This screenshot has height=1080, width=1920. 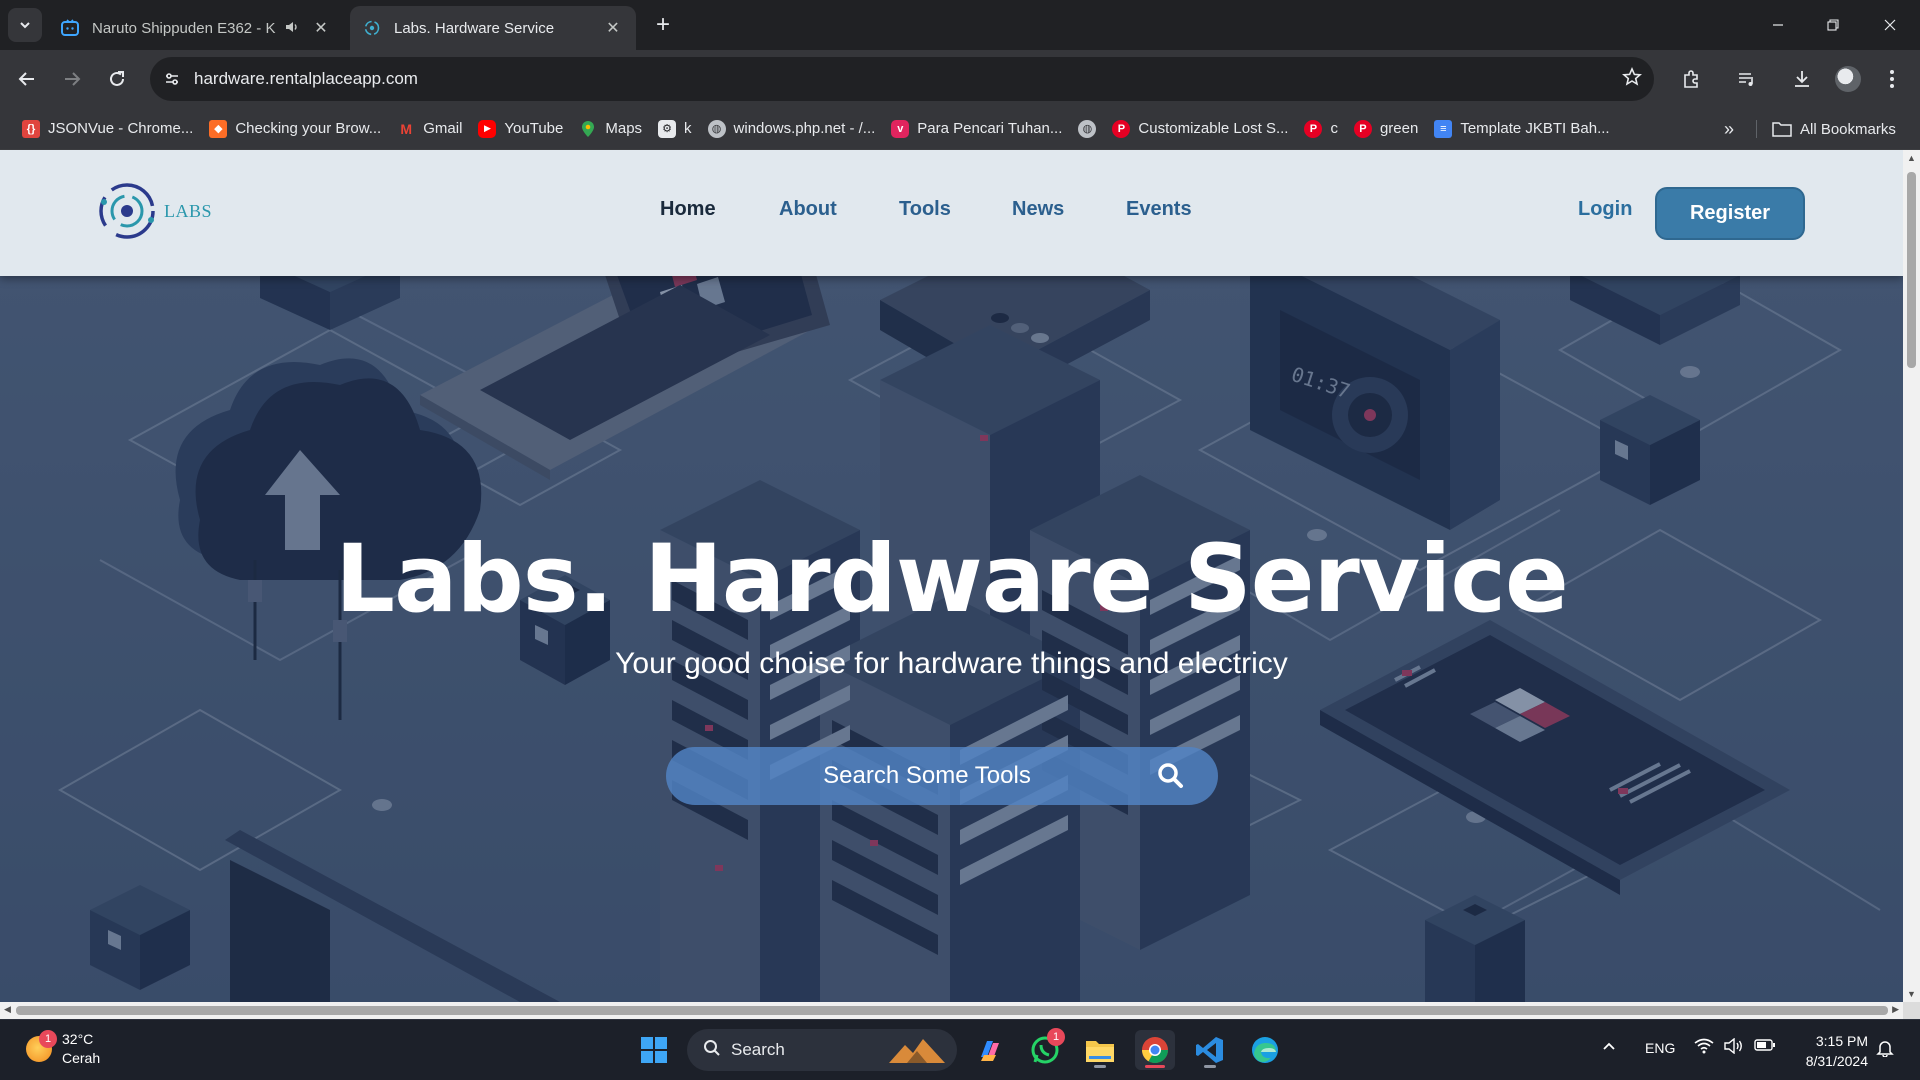 I want to click on labs-favicon-icon, so click(x=372, y=28).